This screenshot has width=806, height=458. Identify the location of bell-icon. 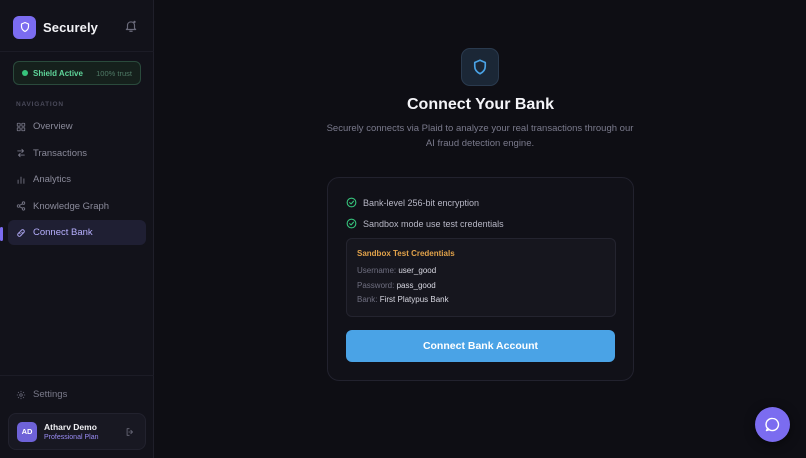
(131, 26).